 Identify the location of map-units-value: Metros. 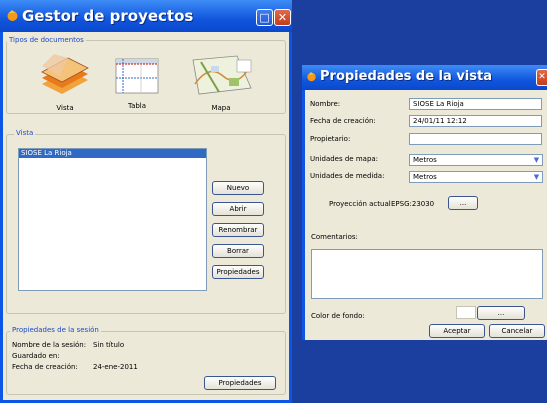
(425, 160).